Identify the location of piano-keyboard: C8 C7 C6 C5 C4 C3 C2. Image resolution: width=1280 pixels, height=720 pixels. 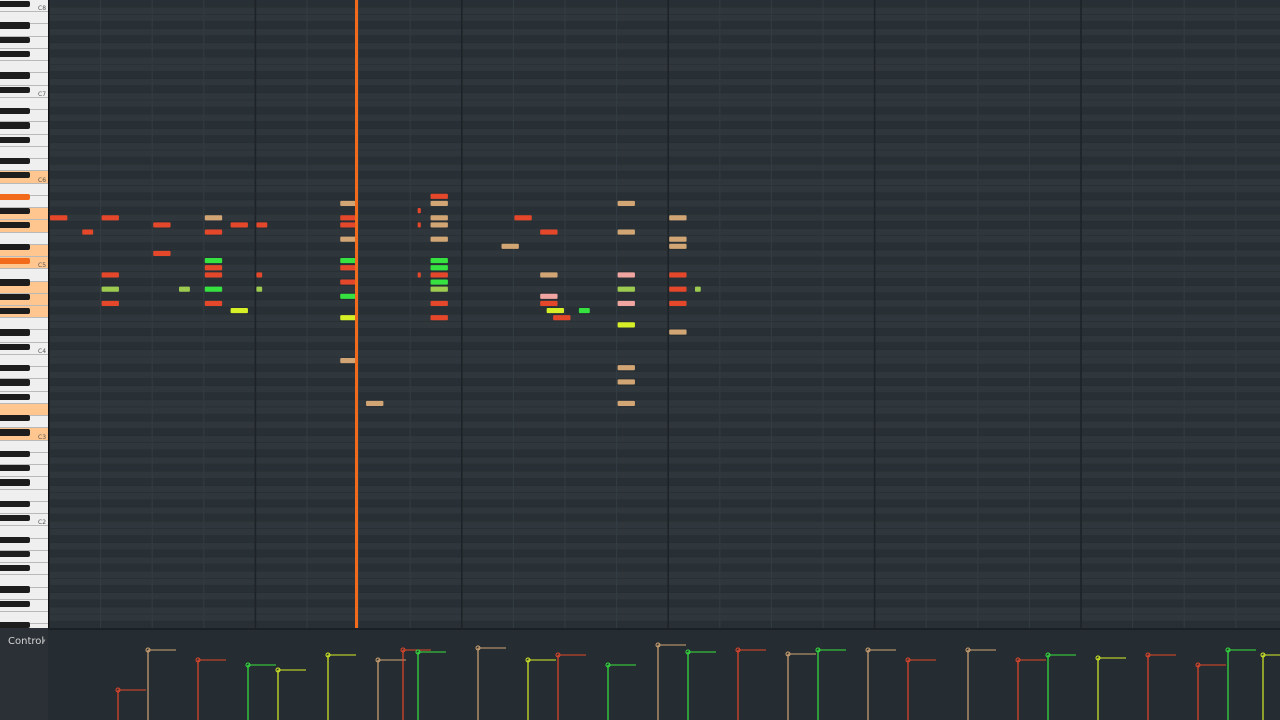
(24, 314).